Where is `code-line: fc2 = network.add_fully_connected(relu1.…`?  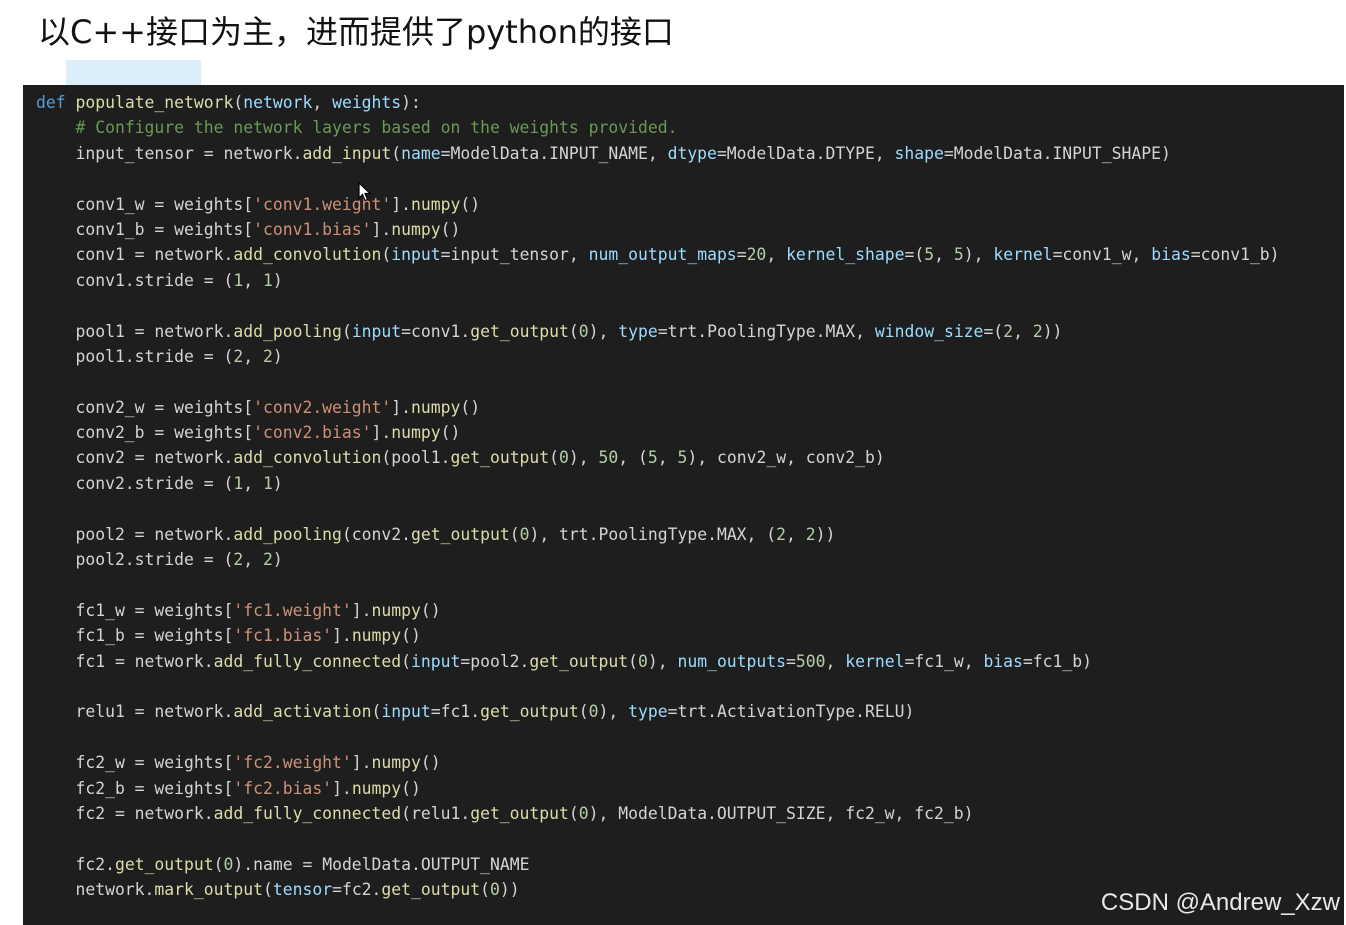
code-line: fc2 = network.add_fully_connected(relu1.… is located at coordinates (658, 813).